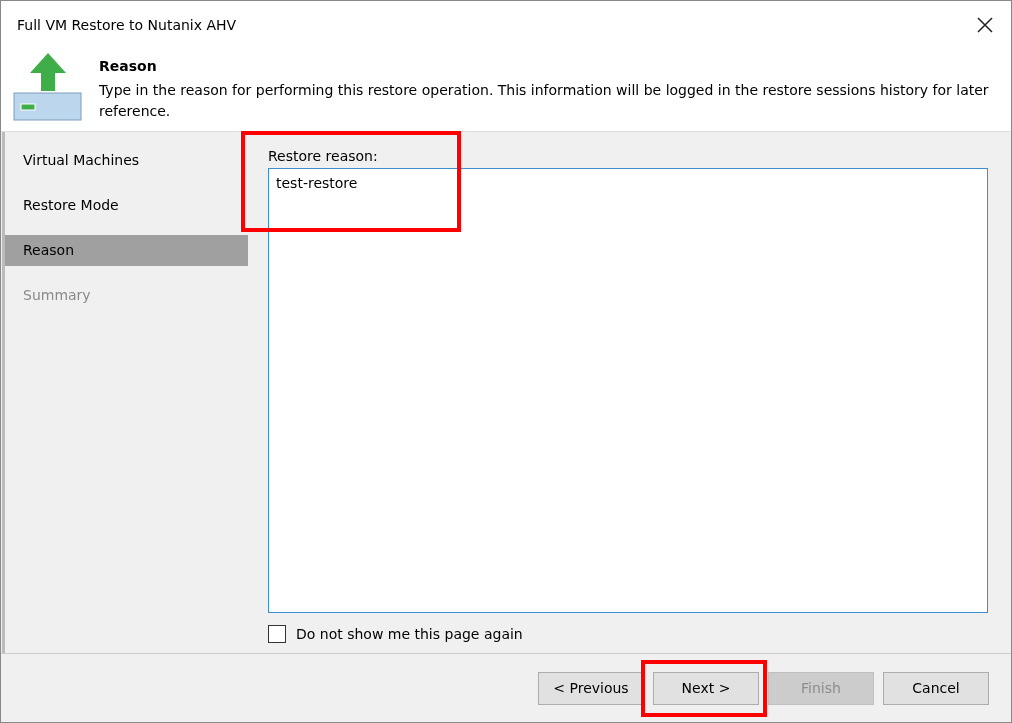 The image size is (1012, 723). What do you see at coordinates (128, 66) in the screenshot?
I see `page-title: Reason` at bounding box center [128, 66].